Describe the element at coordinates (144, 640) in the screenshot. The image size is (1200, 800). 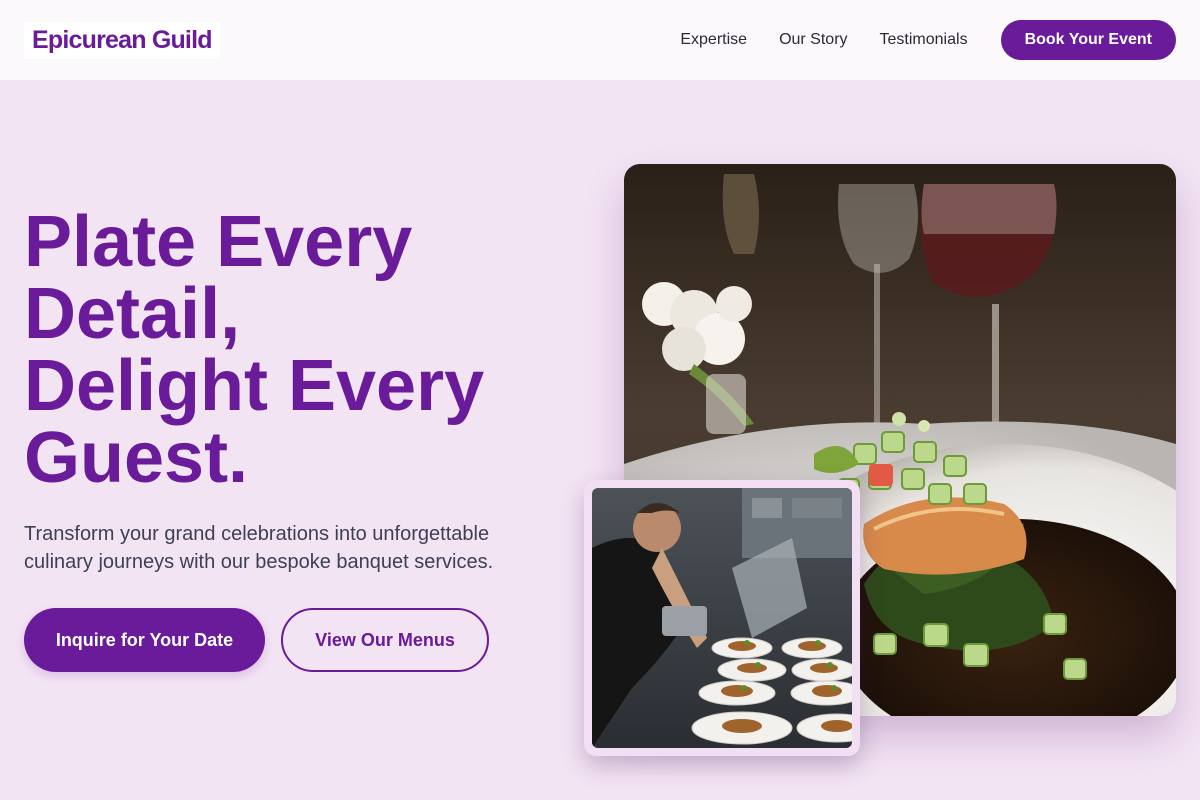
I see `inquire-date-button: Inquire for Your Date` at that location.